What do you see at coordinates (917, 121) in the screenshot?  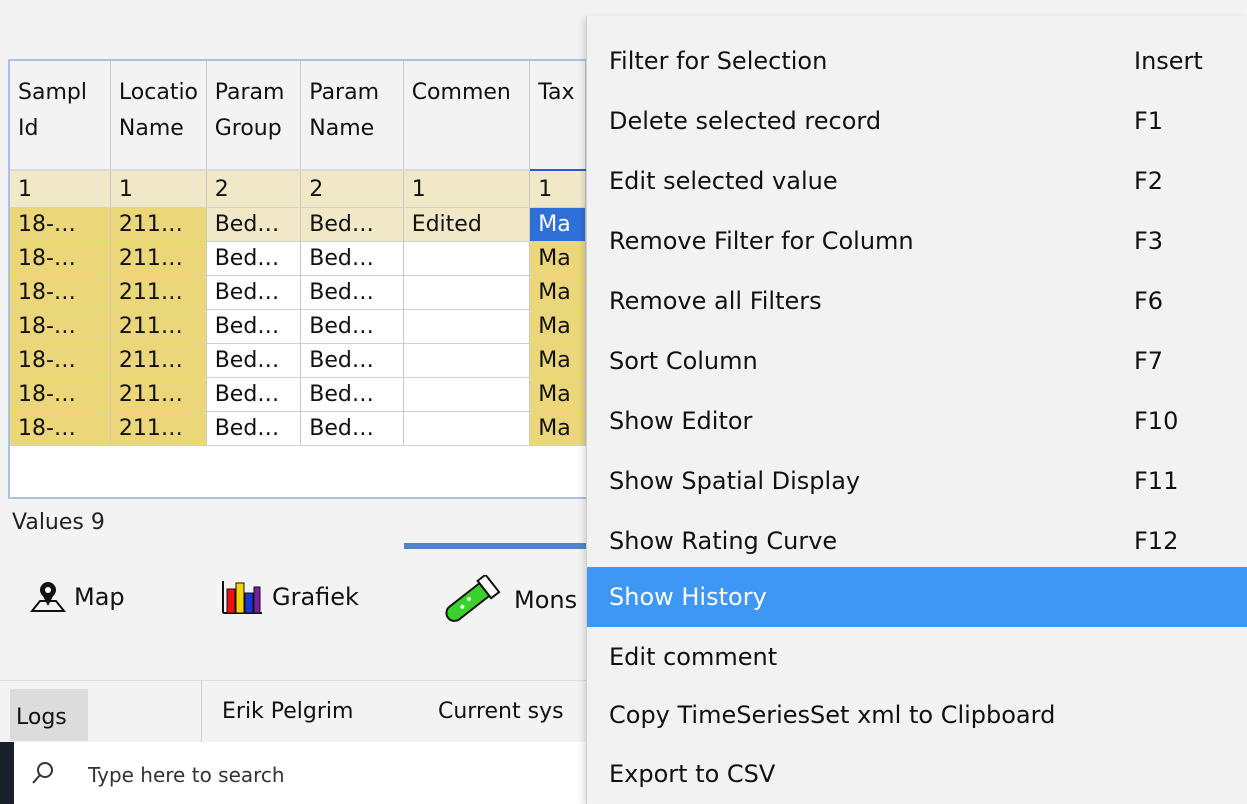 I see `menu-item-delete-selected-record: Delete selected record F1` at bounding box center [917, 121].